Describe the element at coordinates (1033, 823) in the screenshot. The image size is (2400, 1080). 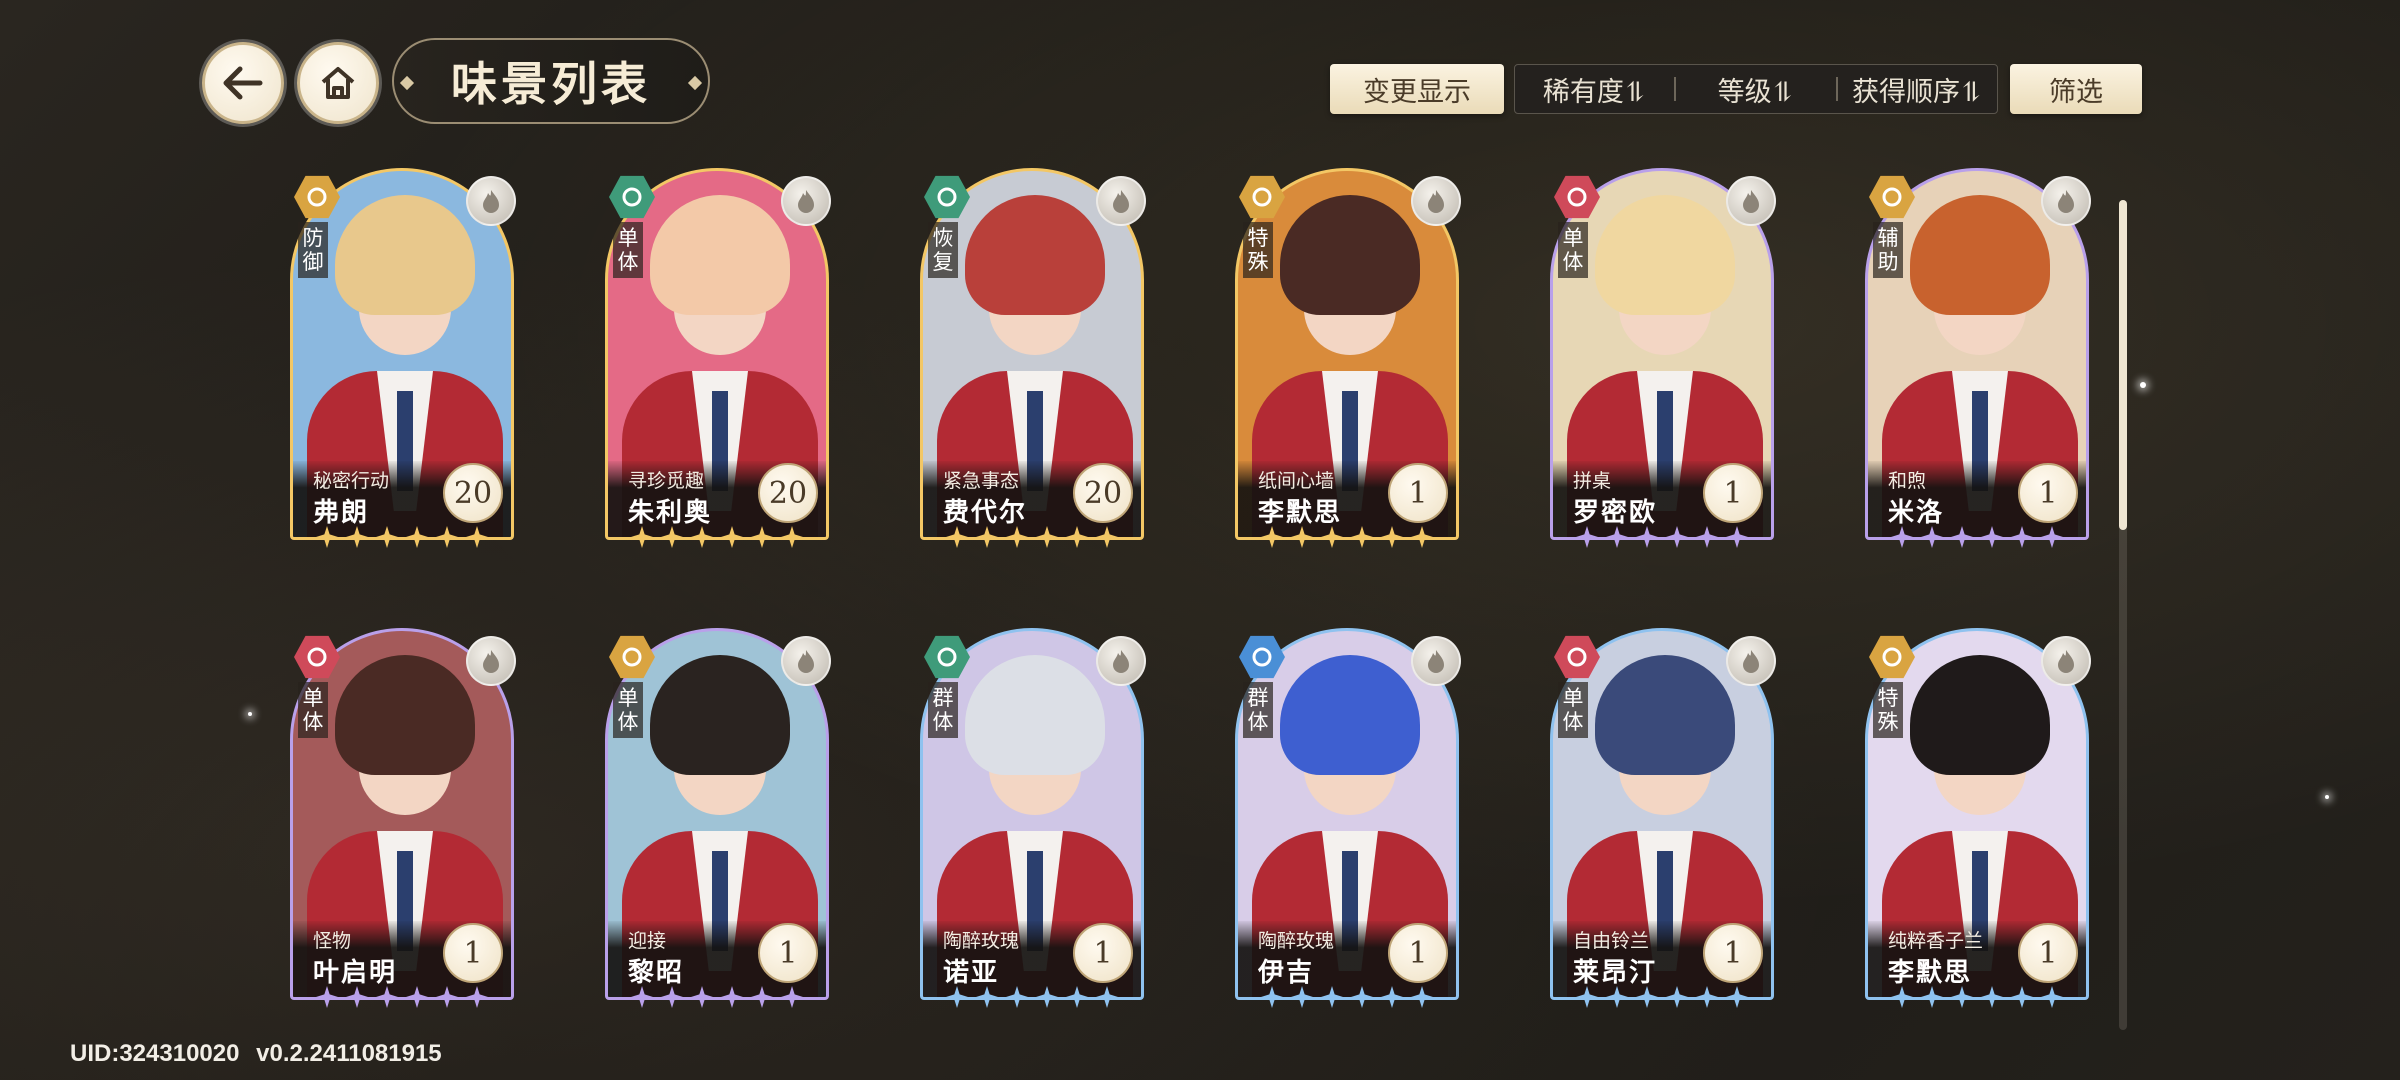
I see `character-card: 陶醉玫瑰 诺亚 1 群体` at that location.